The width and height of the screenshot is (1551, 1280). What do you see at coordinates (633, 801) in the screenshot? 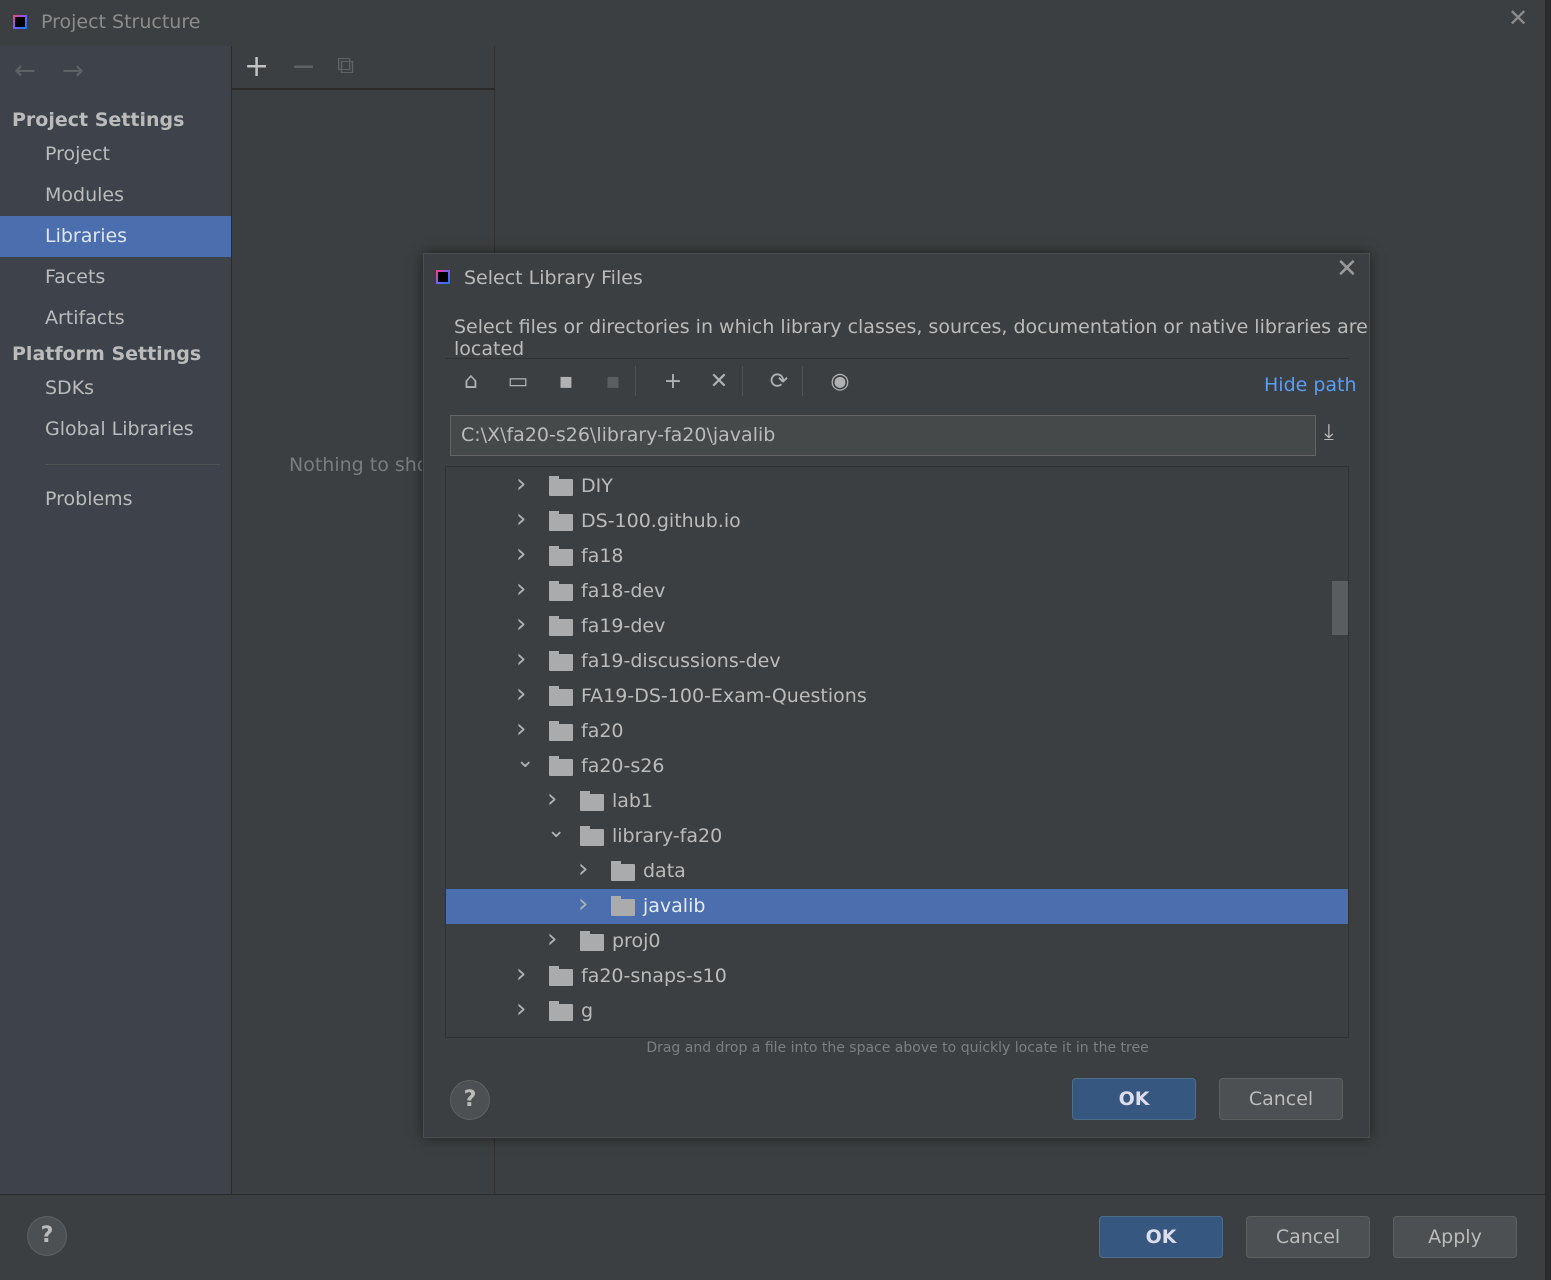
I see `tree-row-label: lab1` at bounding box center [633, 801].